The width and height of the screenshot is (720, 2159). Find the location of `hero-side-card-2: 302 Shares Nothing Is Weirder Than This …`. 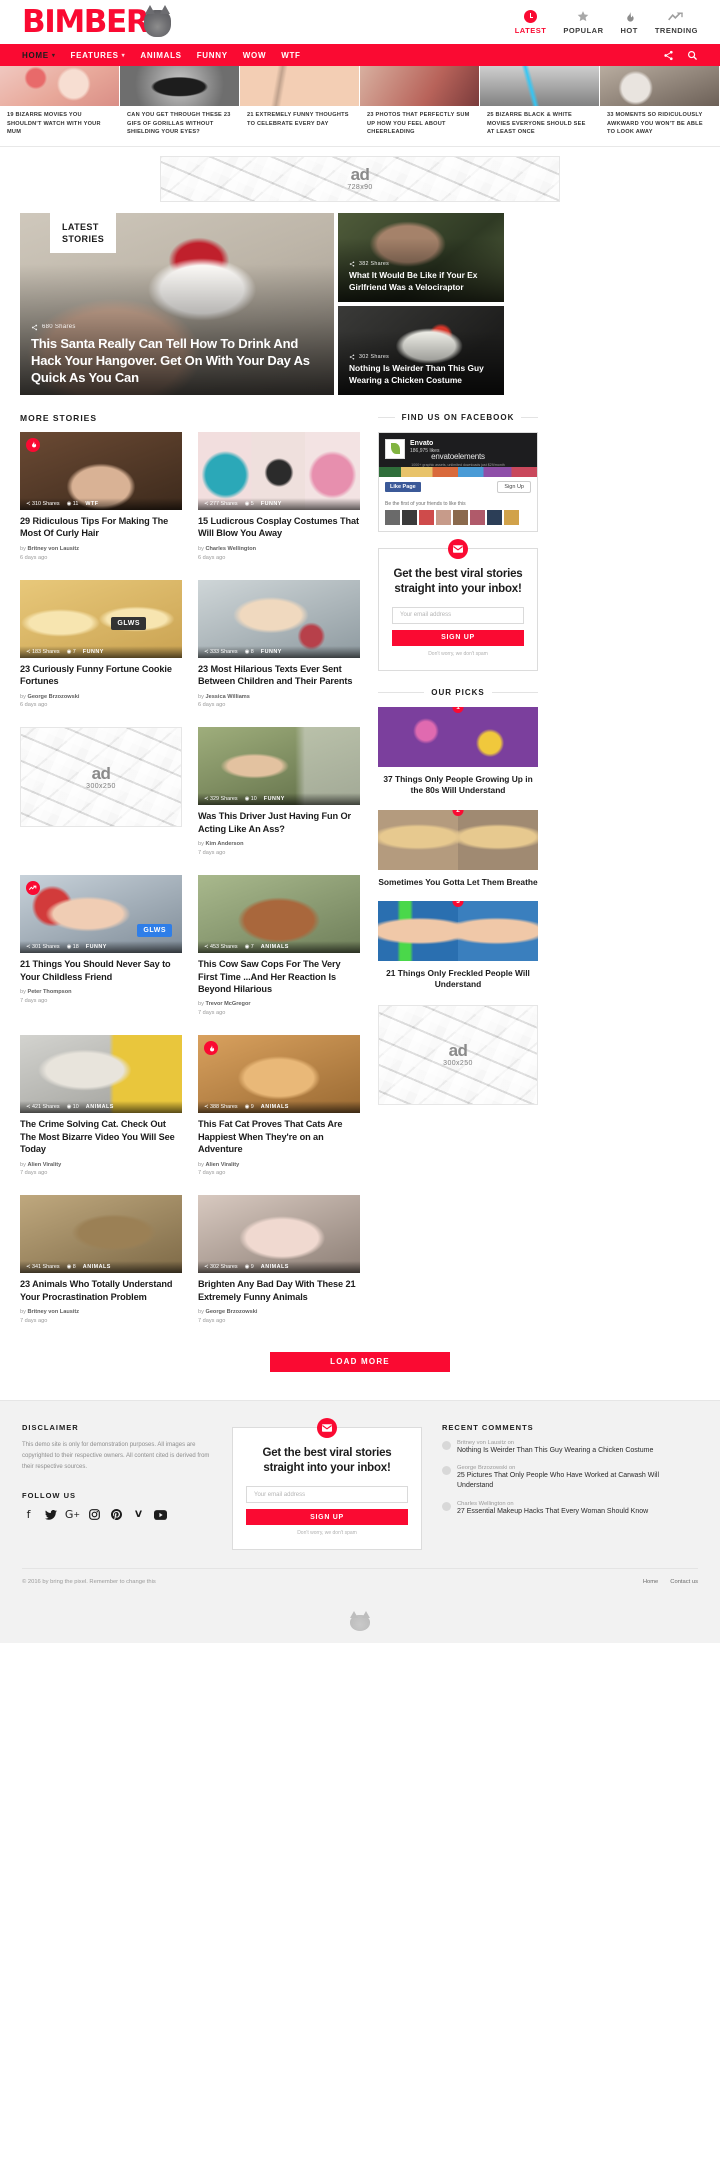

hero-side-card-2: 302 Shares Nothing Is Weirder Than This … is located at coordinates (421, 350).